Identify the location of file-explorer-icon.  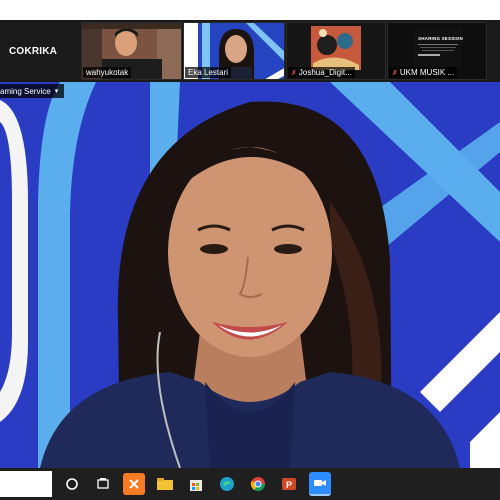
(165, 484).